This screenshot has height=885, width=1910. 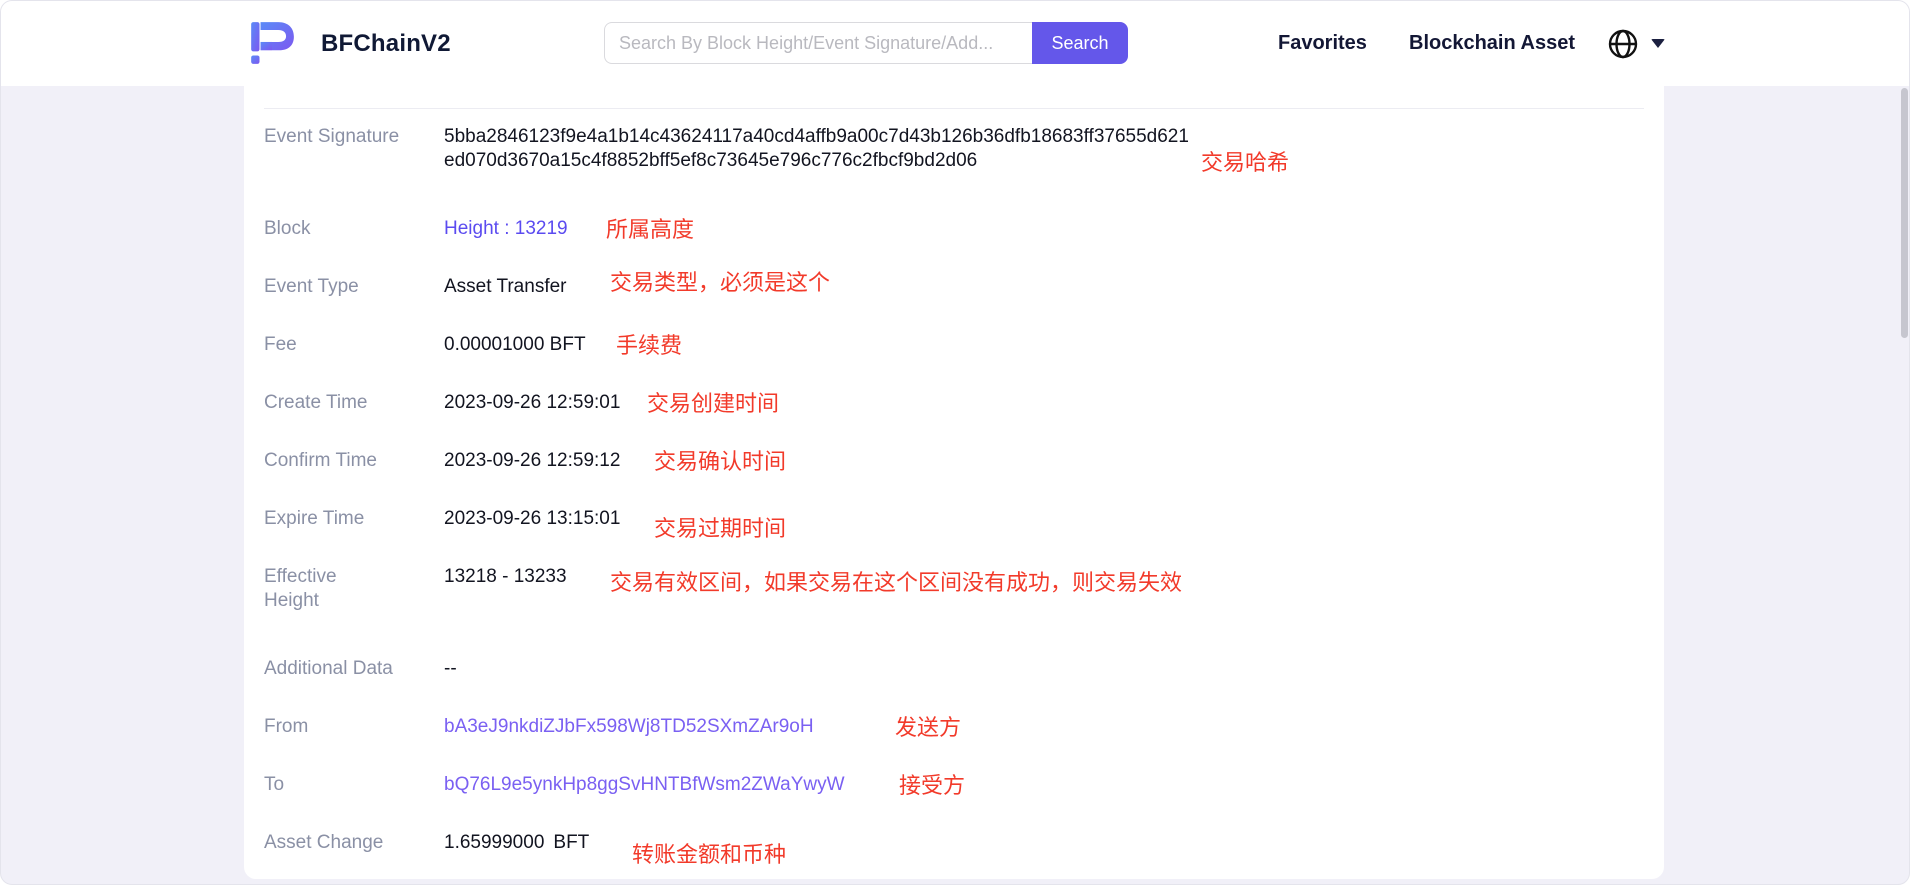 What do you see at coordinates (324, 842) in the screenshot?
I see `field-label: Asset Change` at bounding box center [324, 842].